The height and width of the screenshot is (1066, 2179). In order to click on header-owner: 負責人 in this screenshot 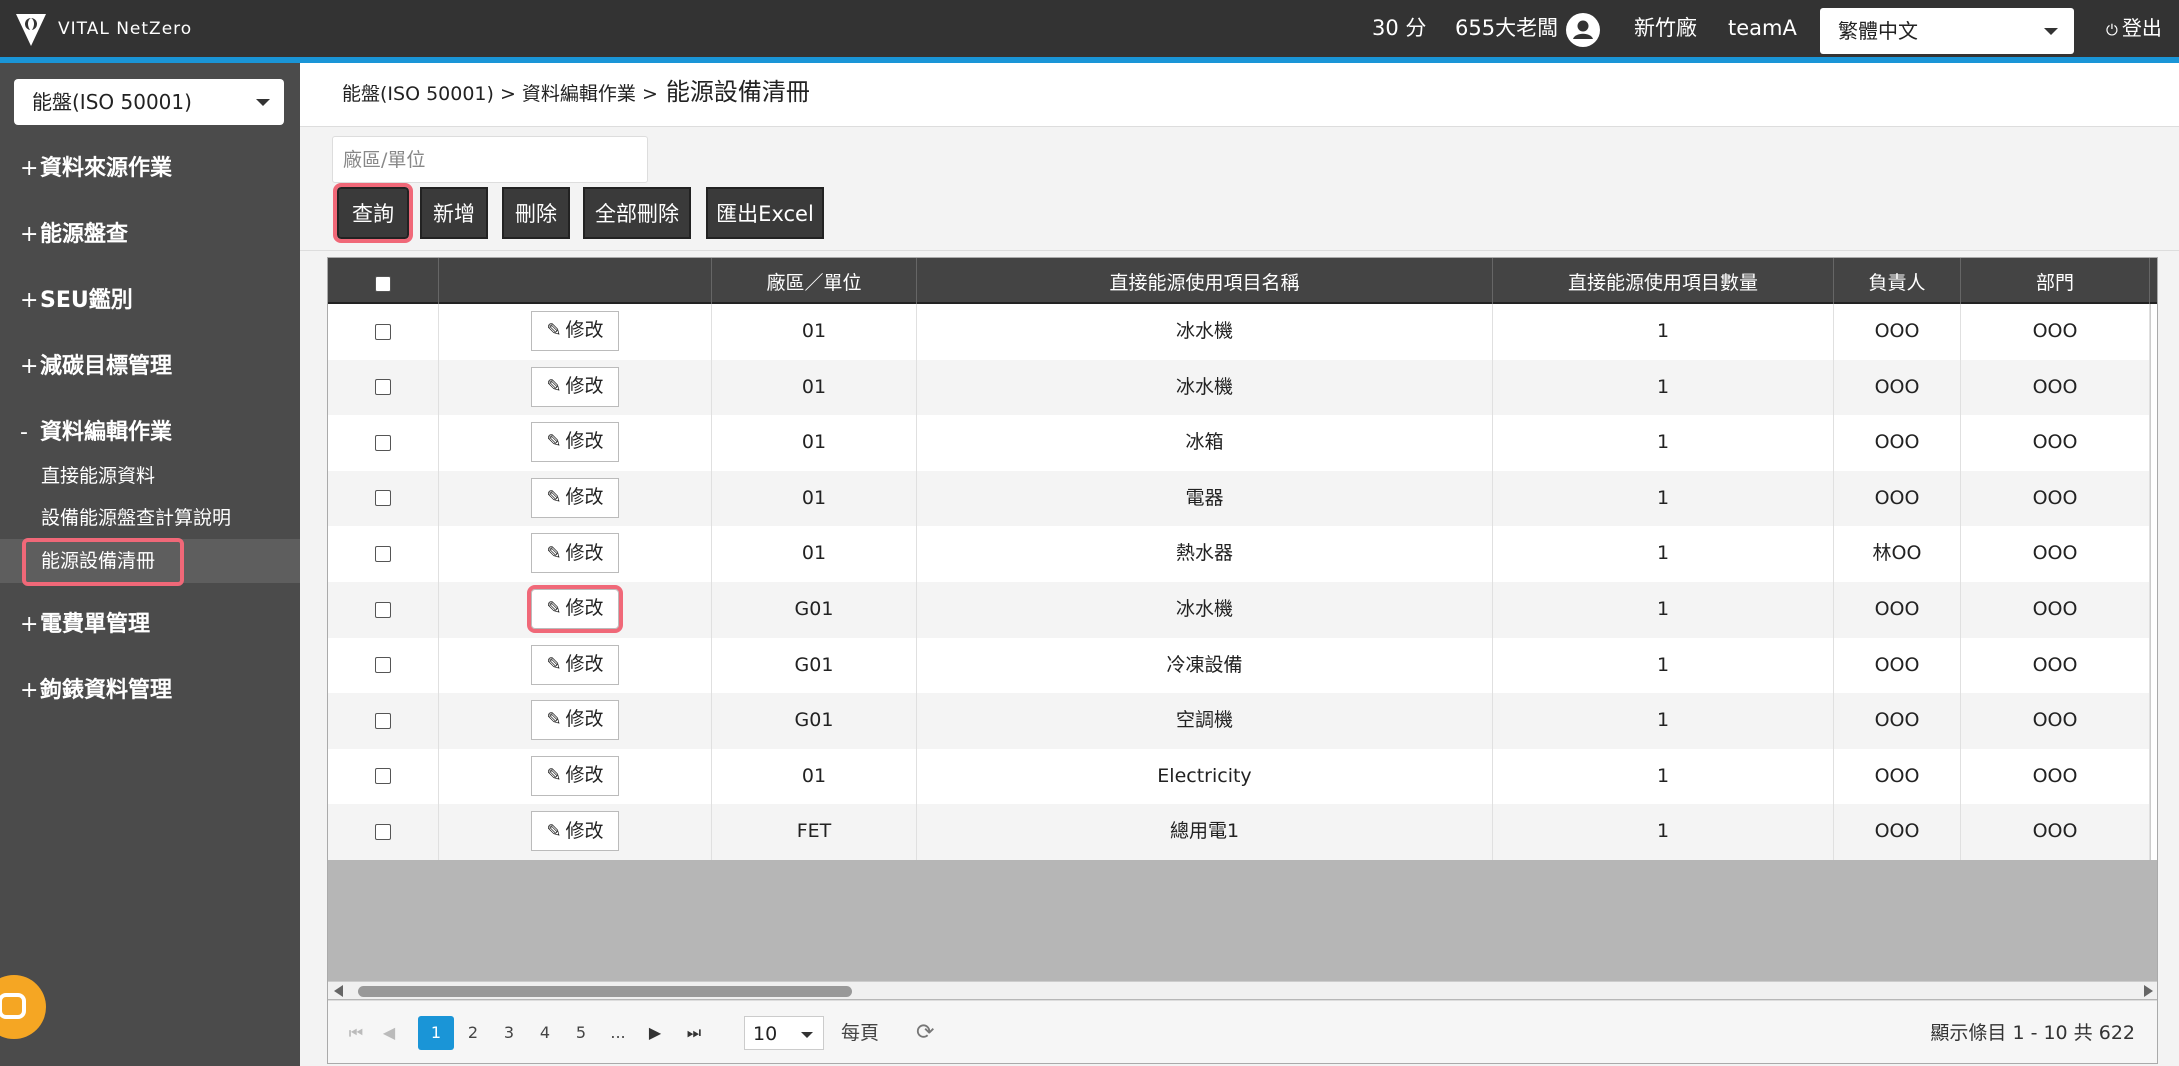, I will do `click(1897, 281)`.